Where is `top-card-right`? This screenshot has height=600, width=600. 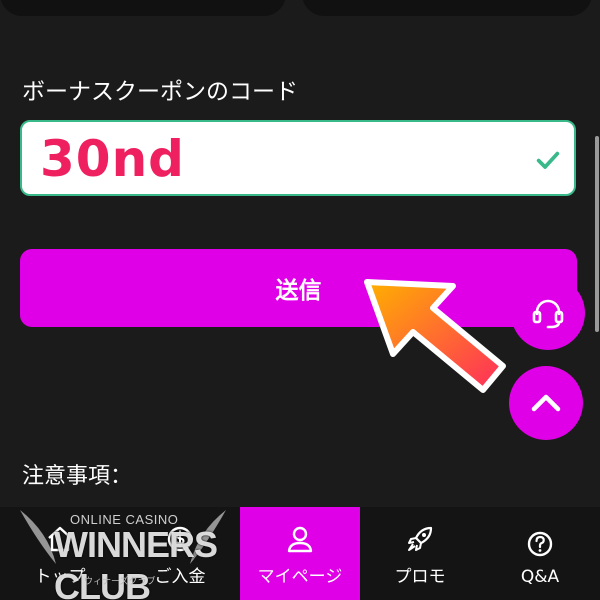
top-card-right is located at coordinates (447, 8).